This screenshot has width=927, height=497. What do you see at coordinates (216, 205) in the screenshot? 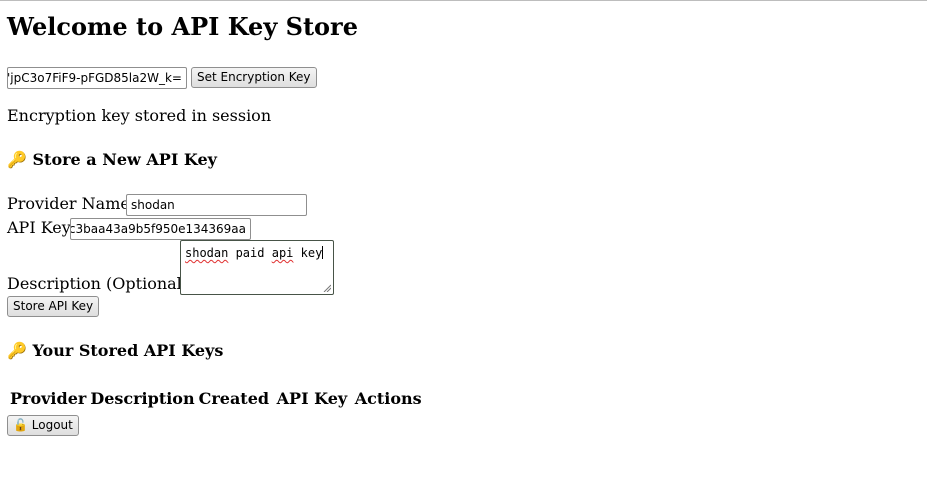
I see `provider-name-input: shodan` at bounding box center [216, 205].